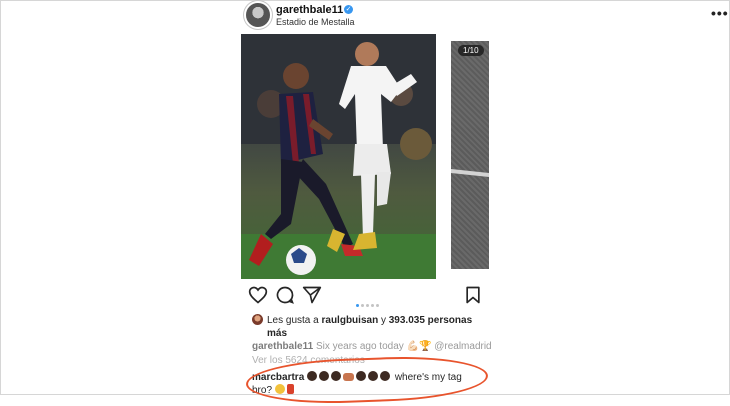 The image size is (730, 406). What do you see at coordinates (470, 173) in the screenshot?
I see `pitch-line` at bounding box center [470, 173].